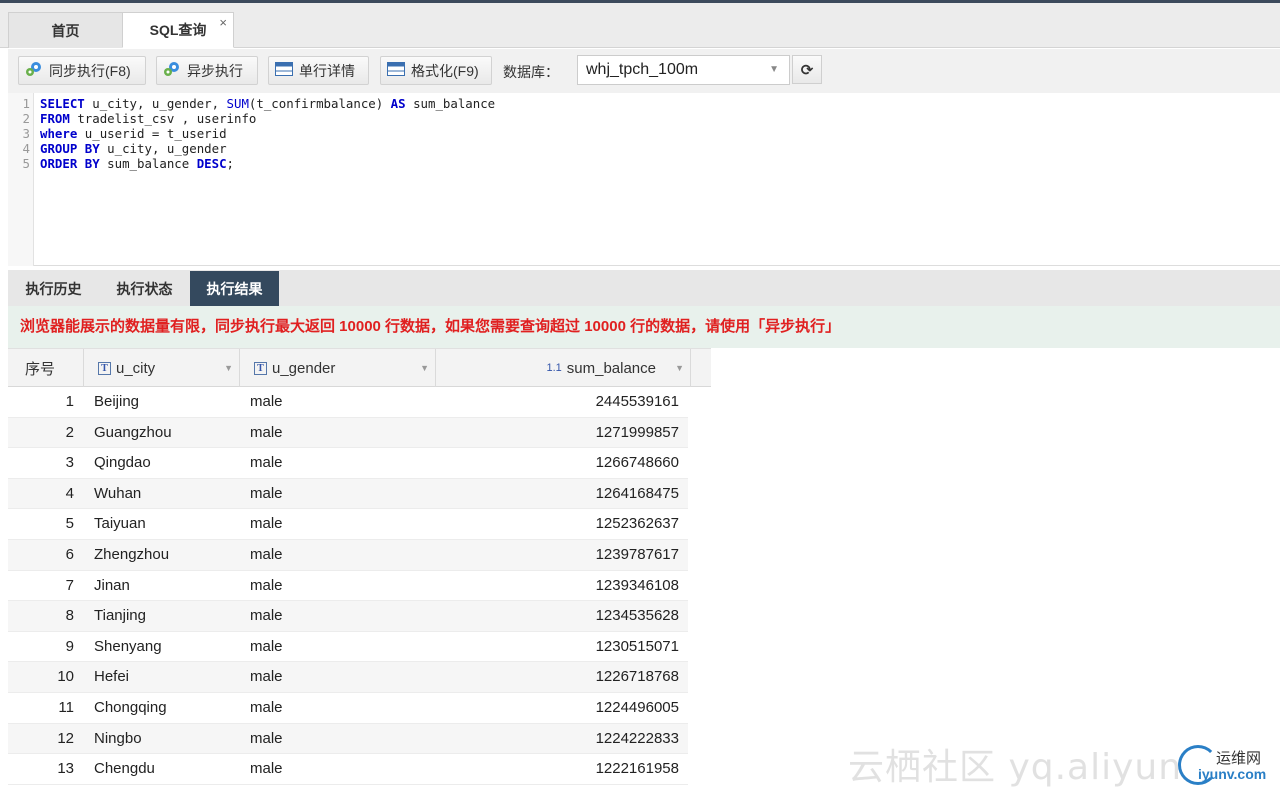 The height and width of the screenshot is (791, 1280). What do you see at coordinates (348, 463) in the screenshot?
I see `table-row: 3 Qingdao male 1266748660` at bounding box center [348, 463].